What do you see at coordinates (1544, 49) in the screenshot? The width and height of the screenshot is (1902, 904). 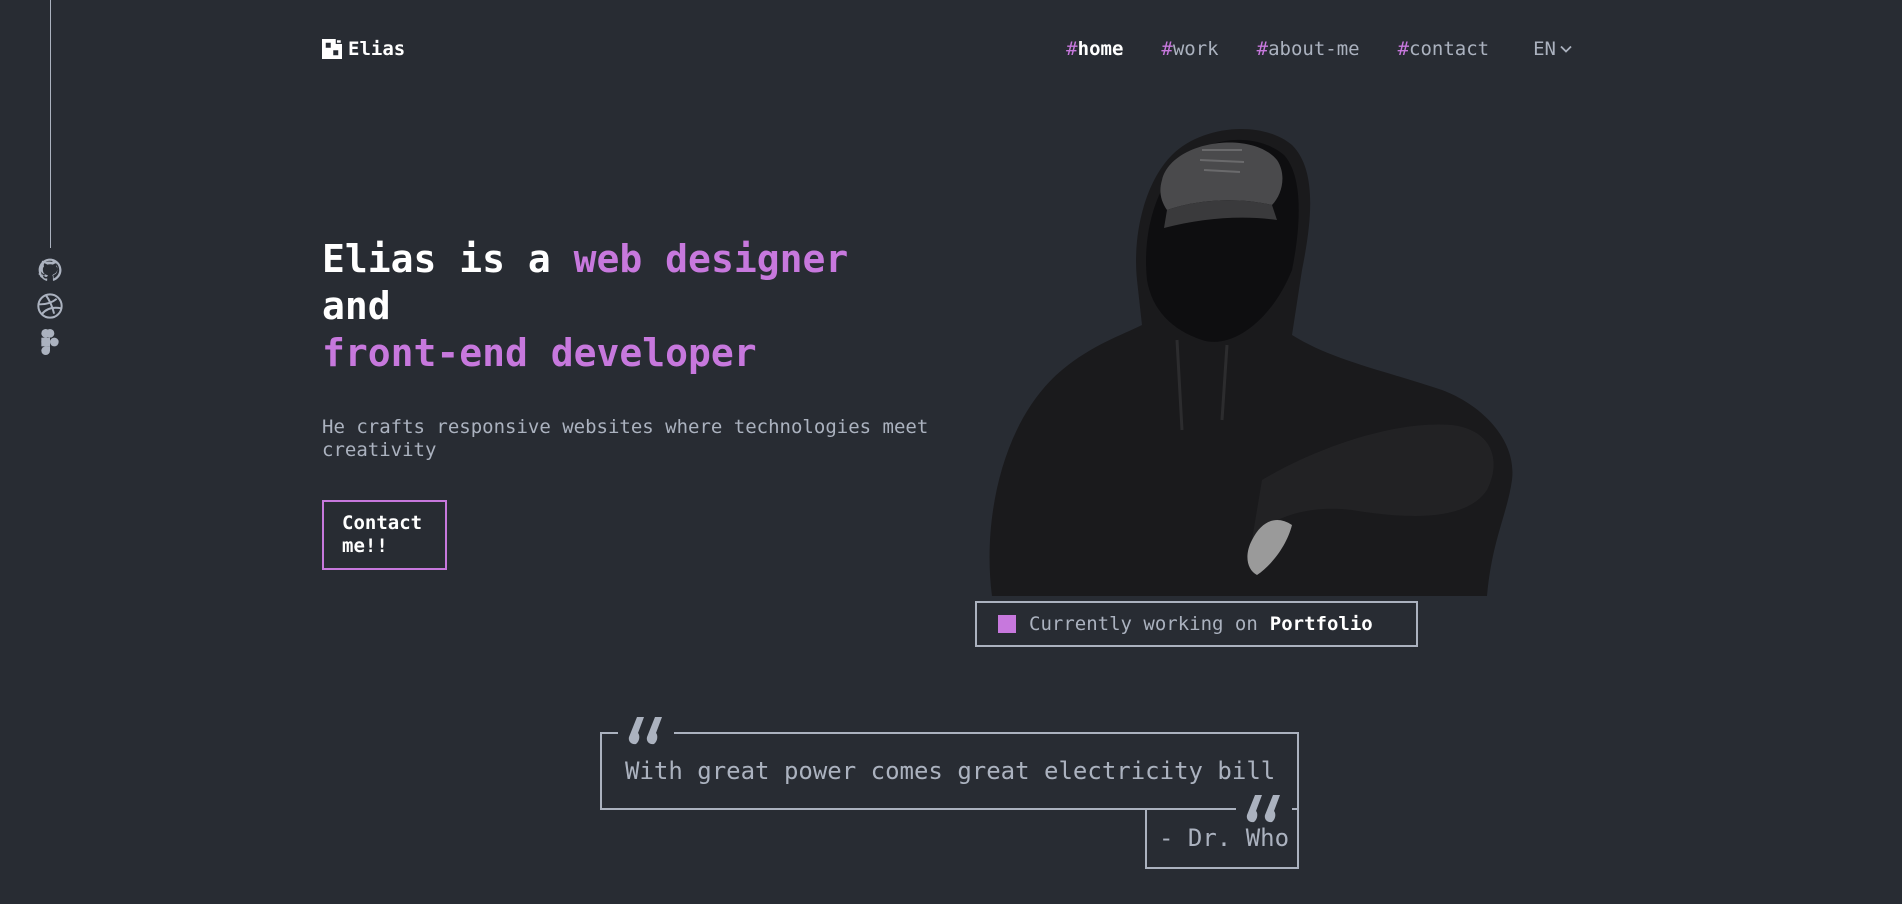 I see `language-label: EN` at bounding box center [1544, 49].